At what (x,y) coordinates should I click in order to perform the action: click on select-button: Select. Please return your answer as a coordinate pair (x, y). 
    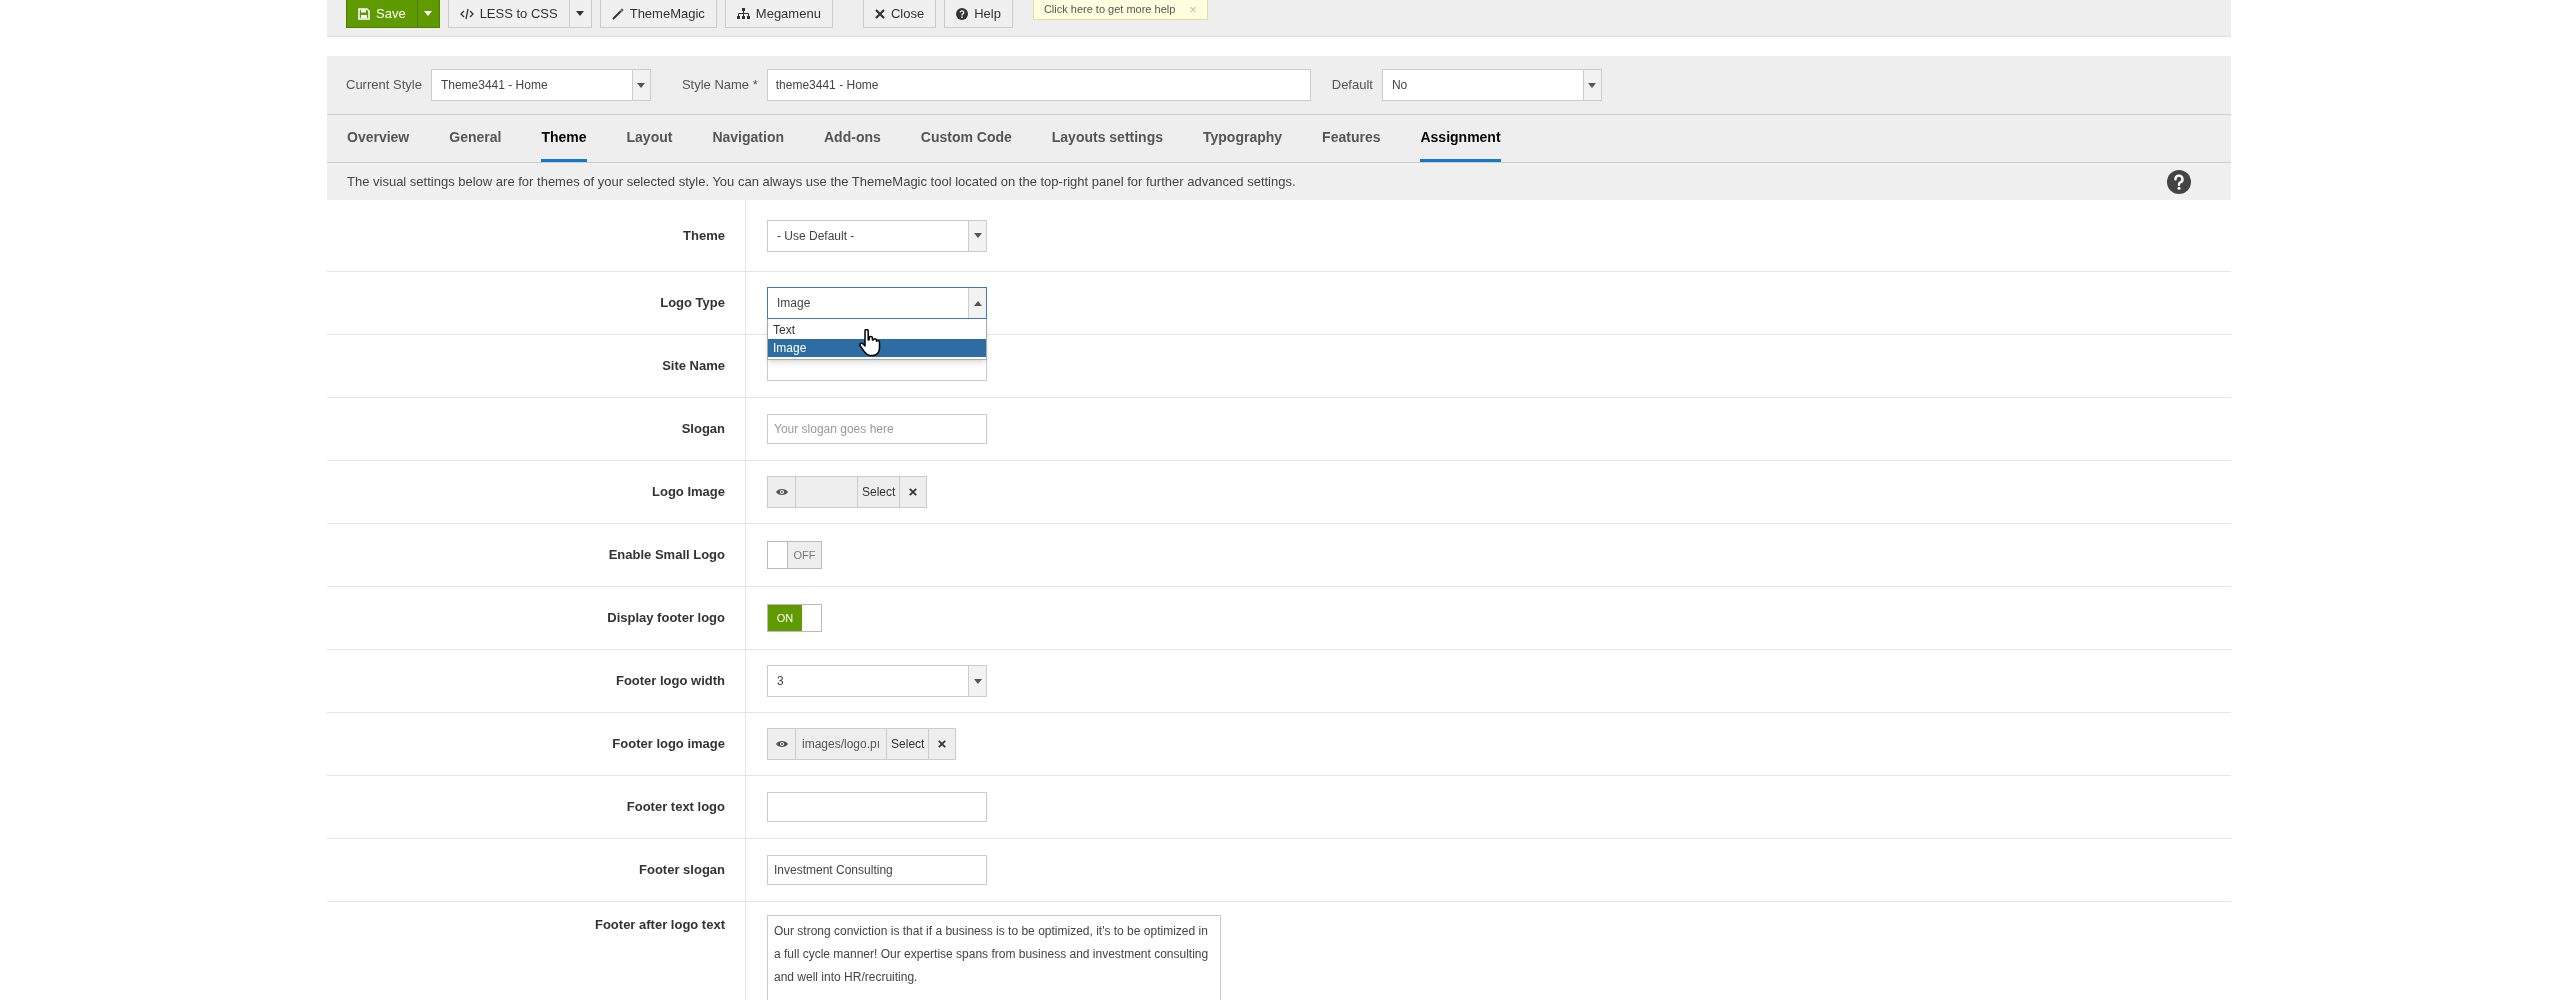
    Looking at the image, I should click on (908, 744).